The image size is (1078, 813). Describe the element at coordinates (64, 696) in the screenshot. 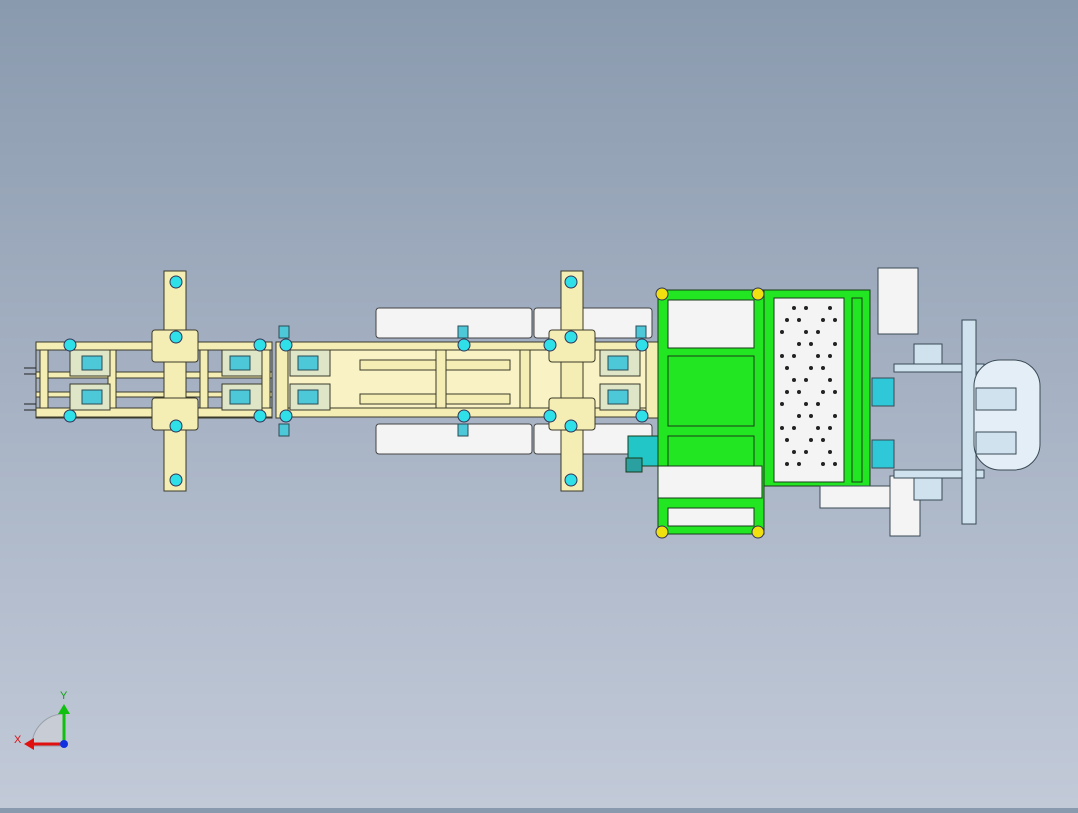

I see `y-axis-label: Y` at that location.